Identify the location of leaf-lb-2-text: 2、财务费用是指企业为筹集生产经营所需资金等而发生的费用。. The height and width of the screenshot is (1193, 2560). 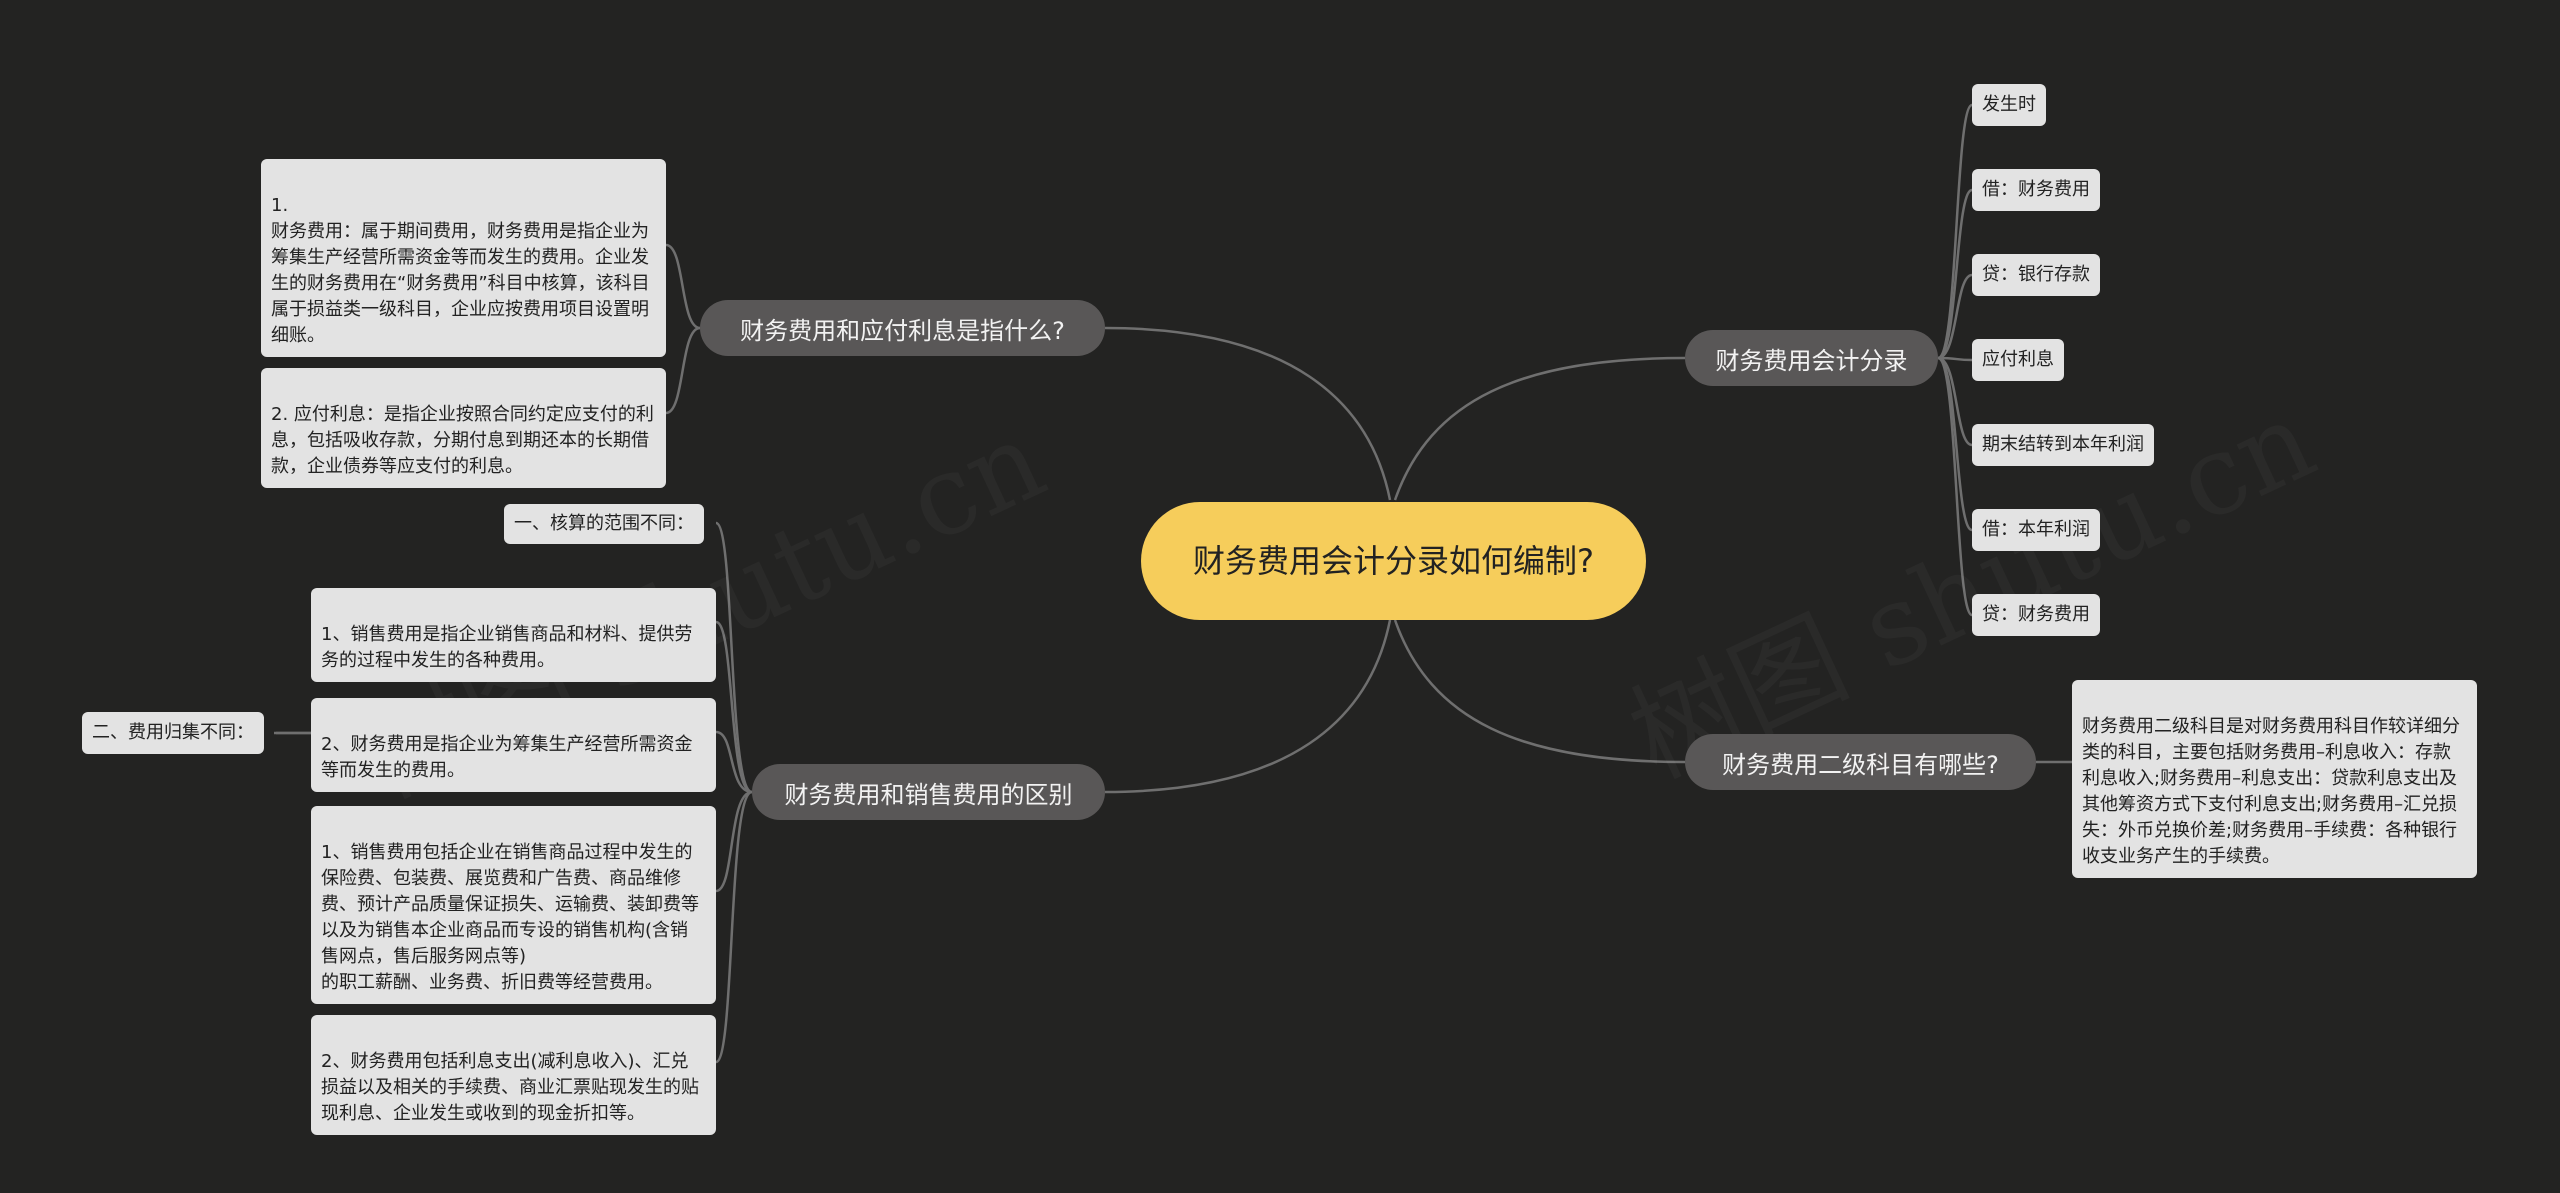
(507, 757).